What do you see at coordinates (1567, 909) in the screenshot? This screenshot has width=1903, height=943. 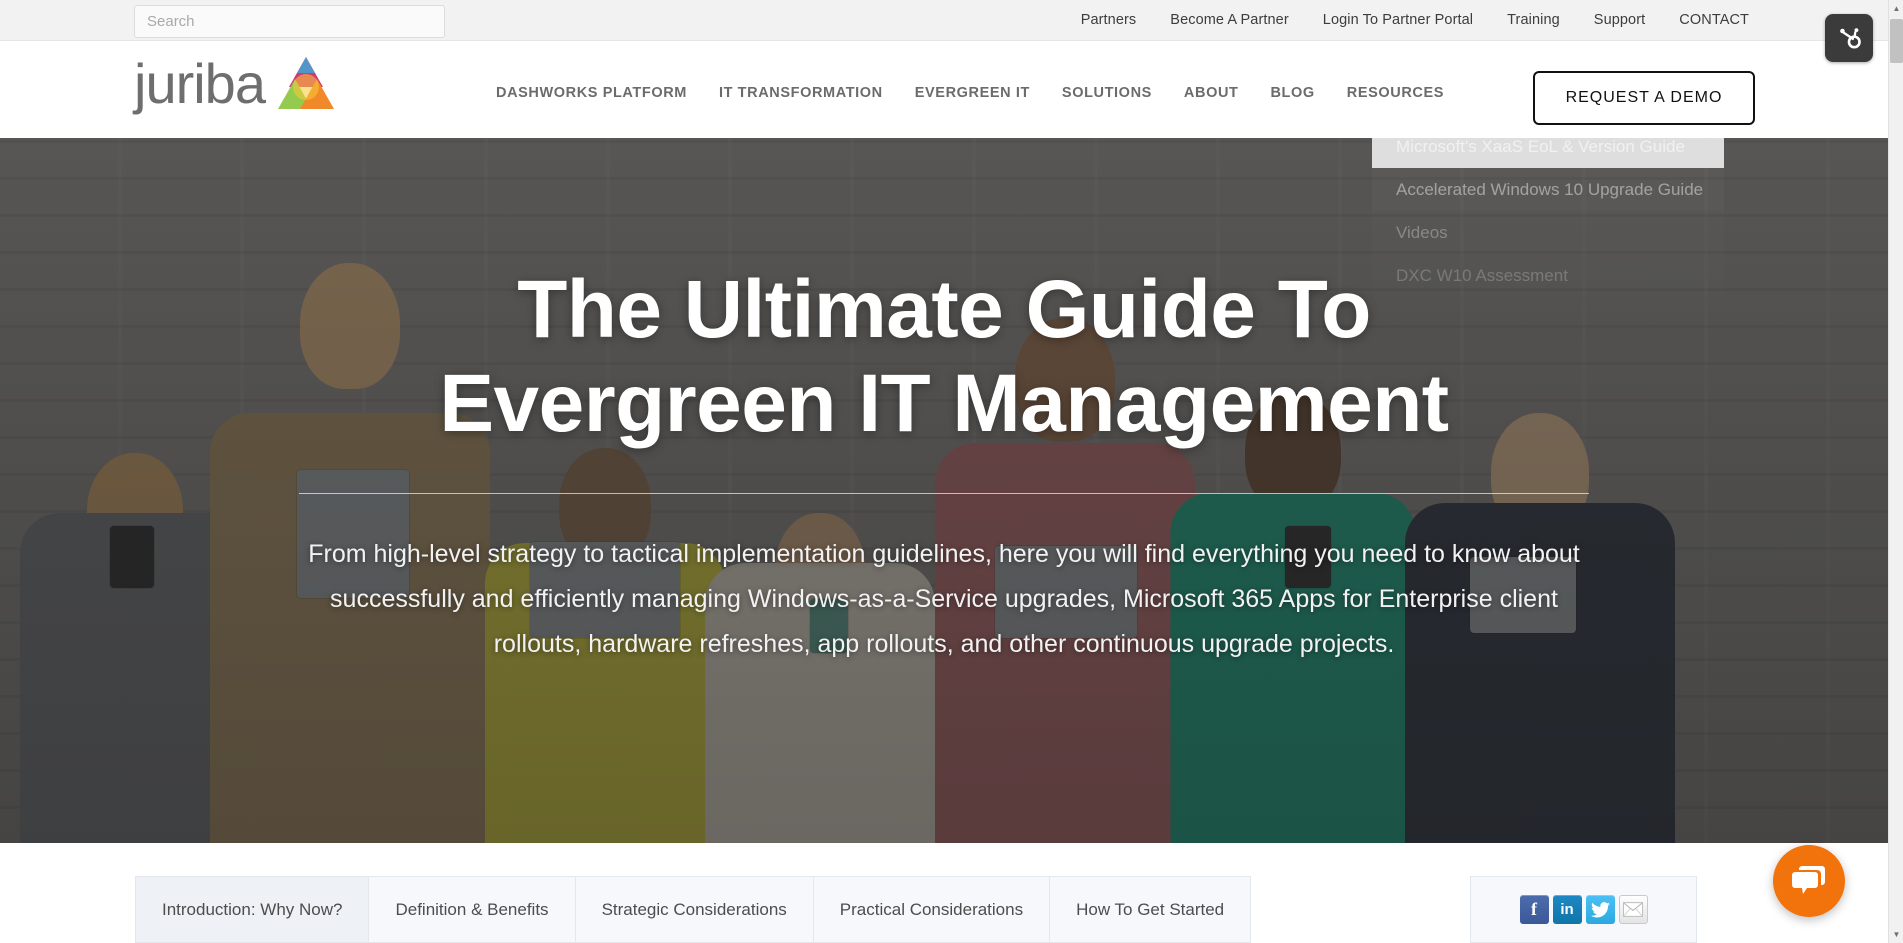 I see `linkedin-share-icon: in` at bounding box center [1567, 909].